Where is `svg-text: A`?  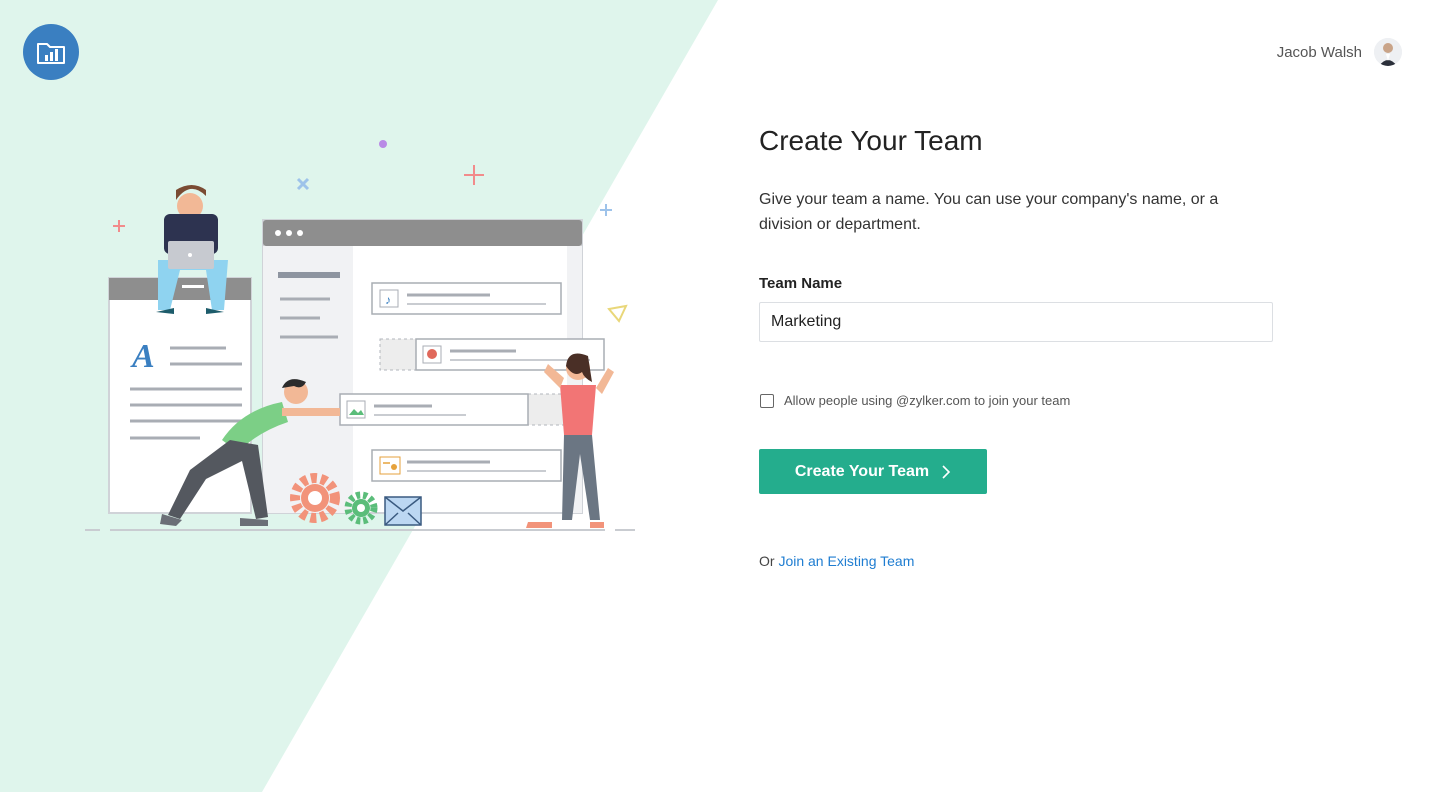
svg-text: A is located at coordinates (142, 356).